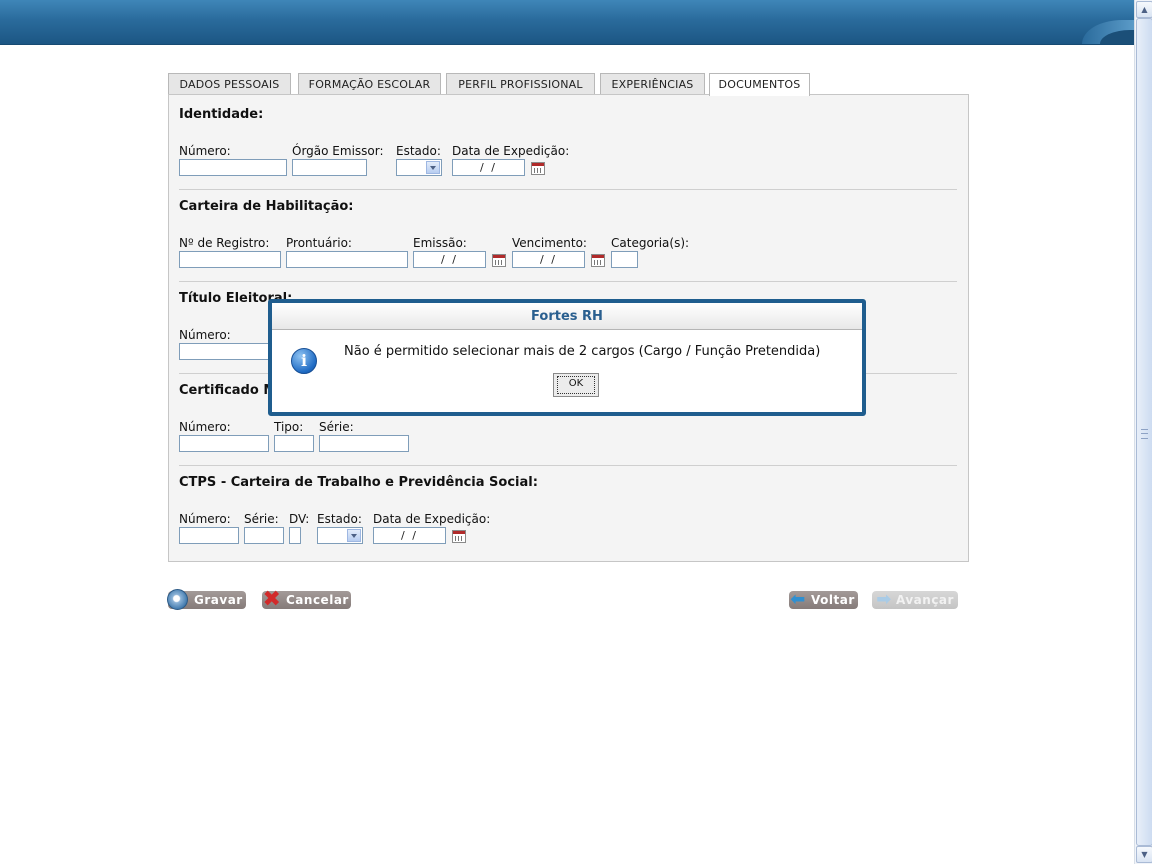  Describe the element at coordinates (798, 599) in the screenshot. I see `arrow-left-icon: ⬅` at that location.